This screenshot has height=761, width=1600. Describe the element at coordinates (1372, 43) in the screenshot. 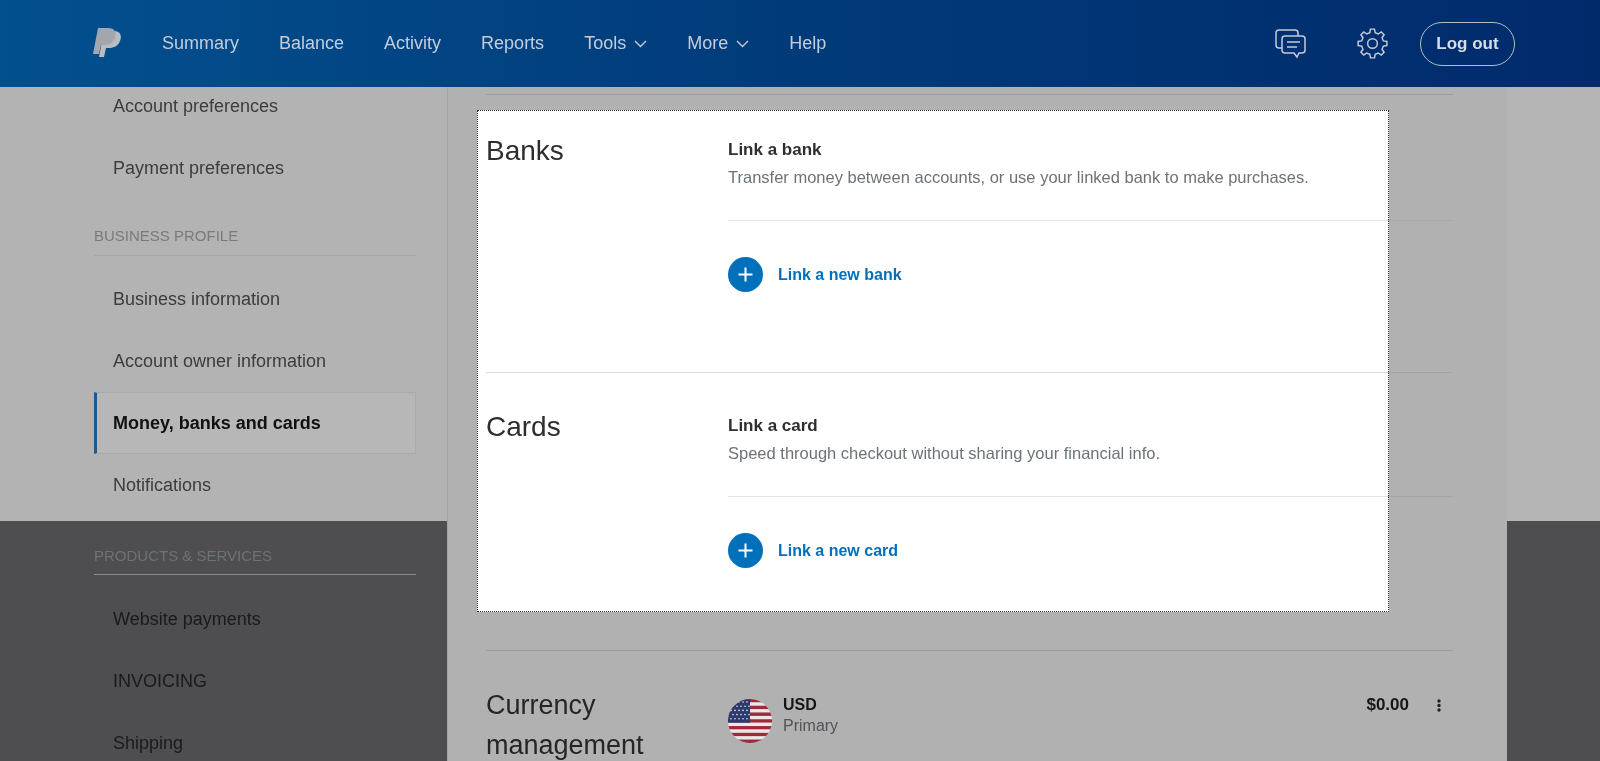

I see `settings-icon` at that location.